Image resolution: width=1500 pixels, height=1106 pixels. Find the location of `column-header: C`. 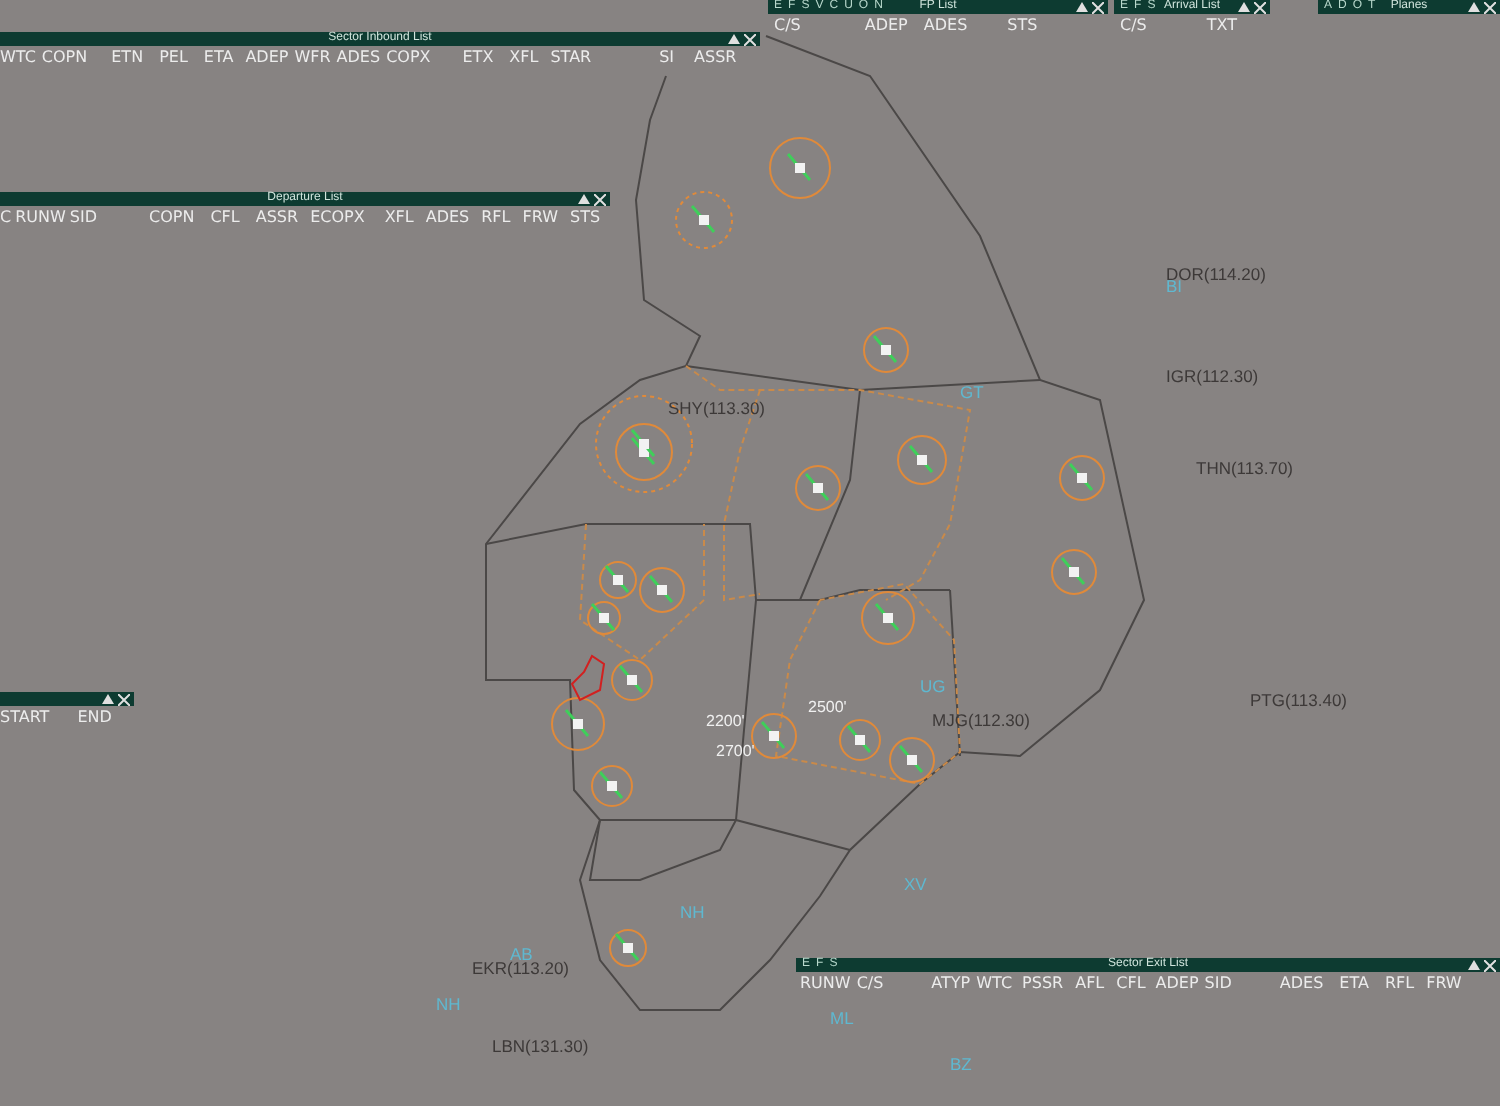

column-header: C is located at coordinates (6, 218).